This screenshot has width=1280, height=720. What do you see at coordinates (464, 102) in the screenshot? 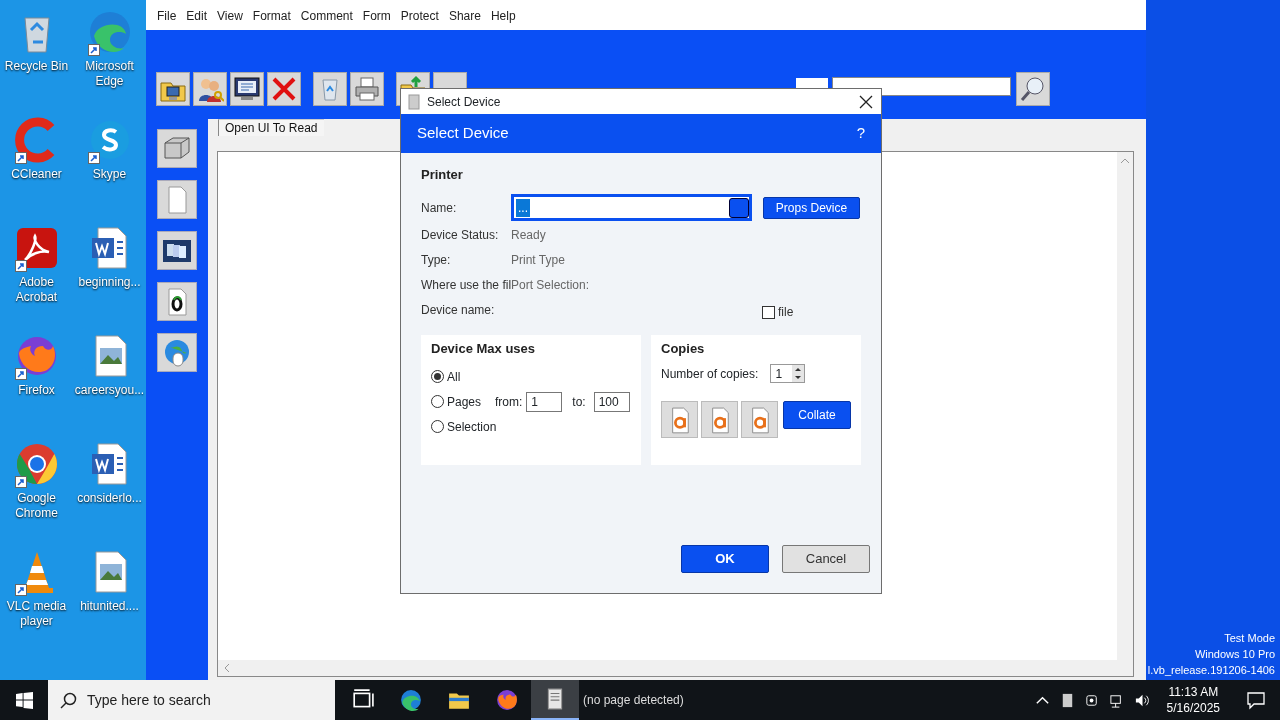
I see `window-title: Select Device` at bounding box center [464, 102].